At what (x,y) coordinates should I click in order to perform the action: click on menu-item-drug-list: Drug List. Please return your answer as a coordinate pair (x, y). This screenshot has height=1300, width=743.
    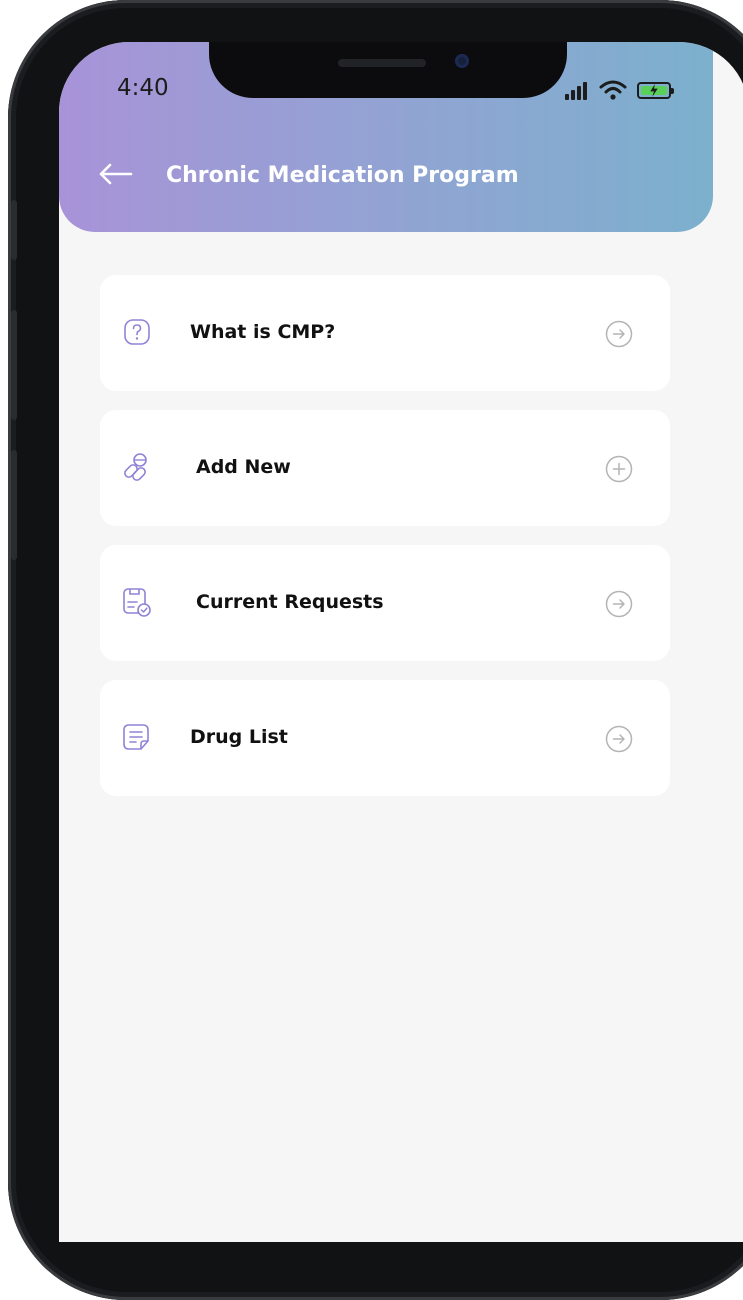
    Looking at the image, I should click on (385, 738).